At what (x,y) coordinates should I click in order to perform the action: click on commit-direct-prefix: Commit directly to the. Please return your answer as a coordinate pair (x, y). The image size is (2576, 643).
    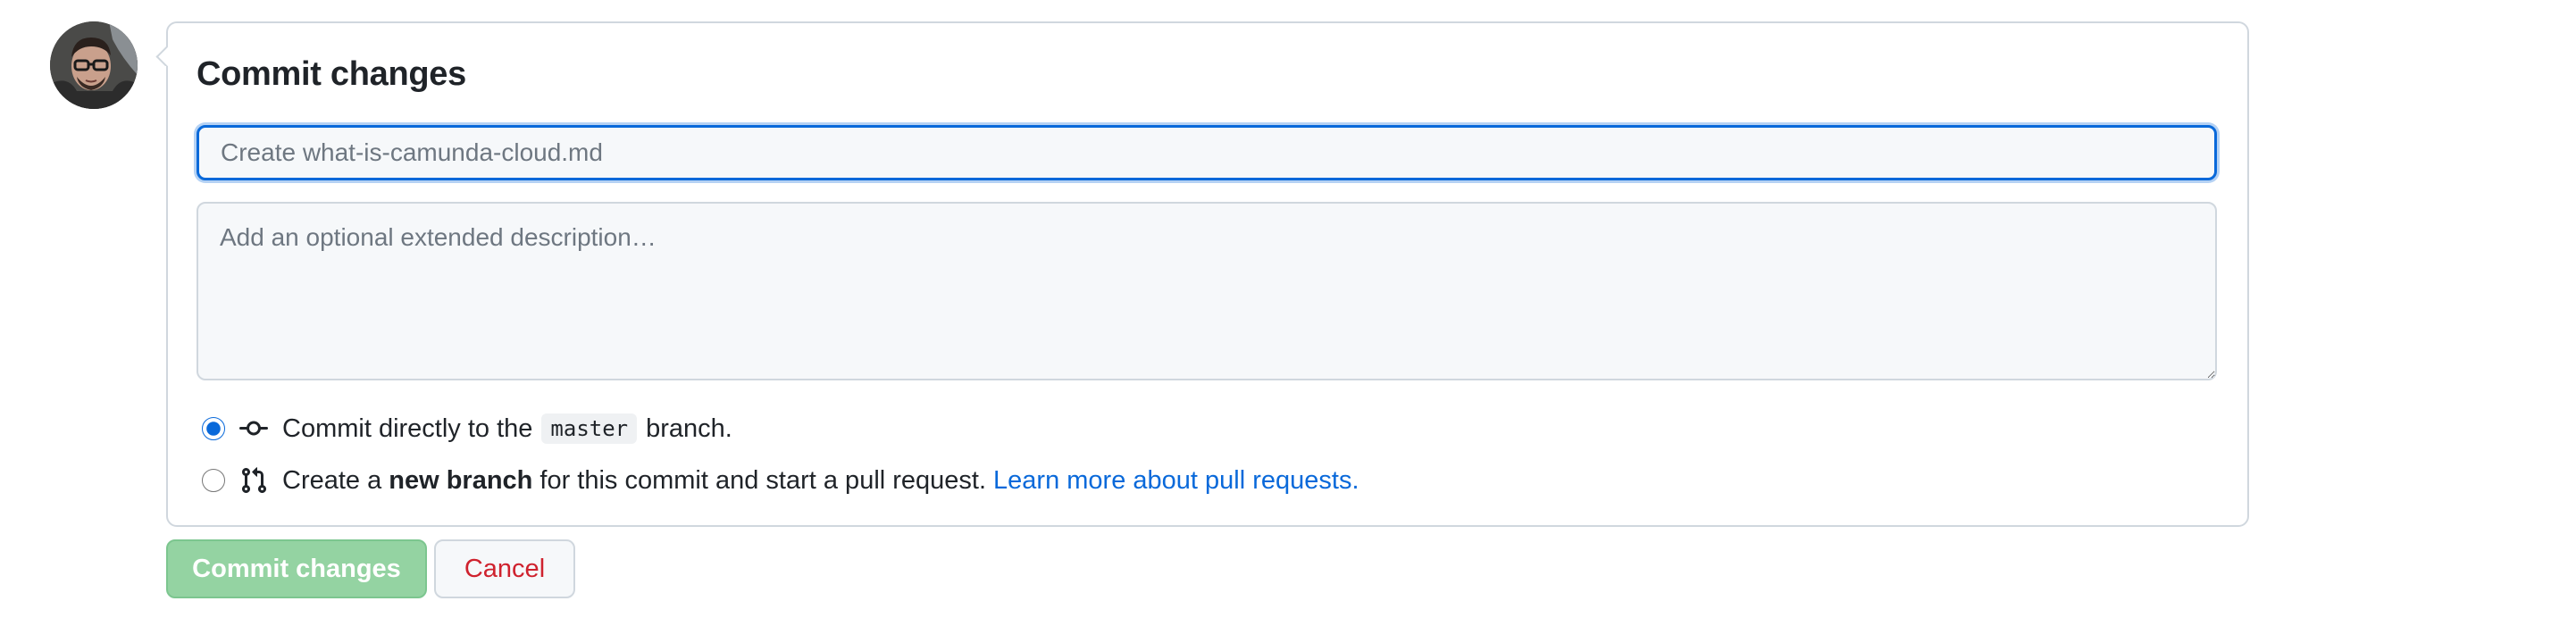
    Looking at the image, I should click on (408, 428).